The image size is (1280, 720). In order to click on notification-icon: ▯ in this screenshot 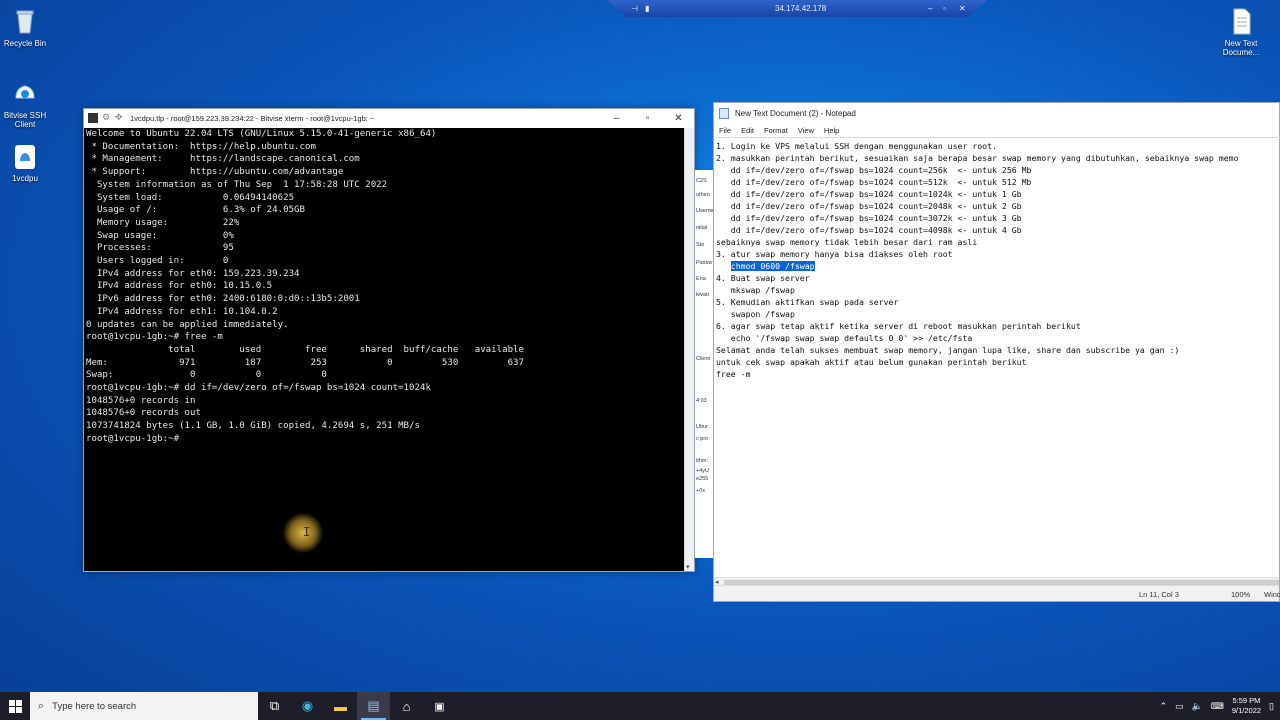, I will do `click(1271, 706)`.